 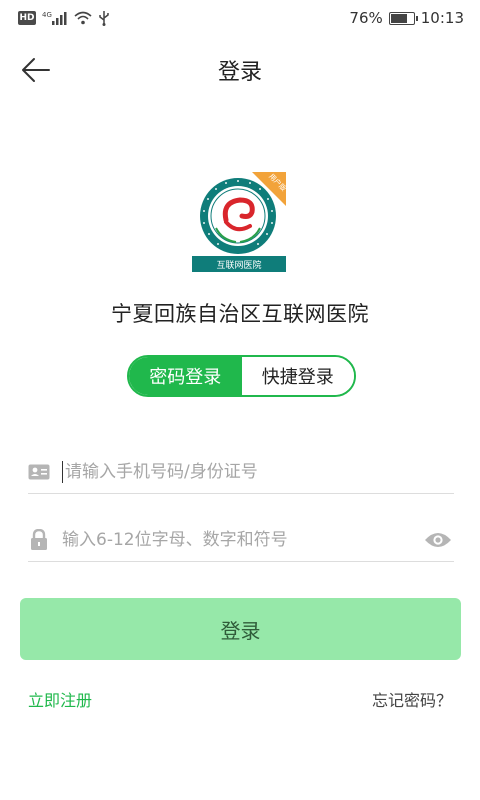 I want to click on text-cursor, so click(x=62, y=471).